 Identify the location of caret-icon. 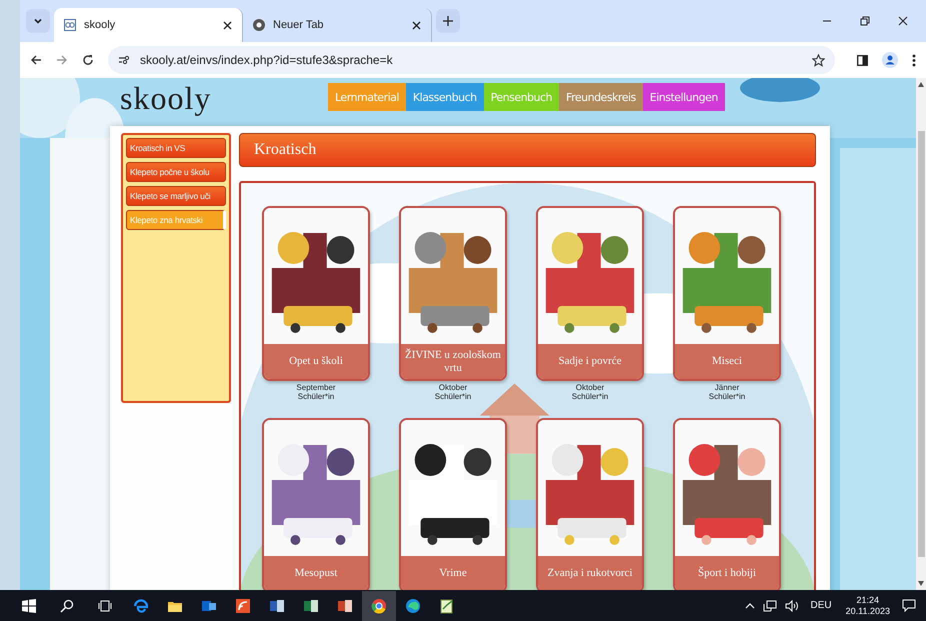
(38, 21).